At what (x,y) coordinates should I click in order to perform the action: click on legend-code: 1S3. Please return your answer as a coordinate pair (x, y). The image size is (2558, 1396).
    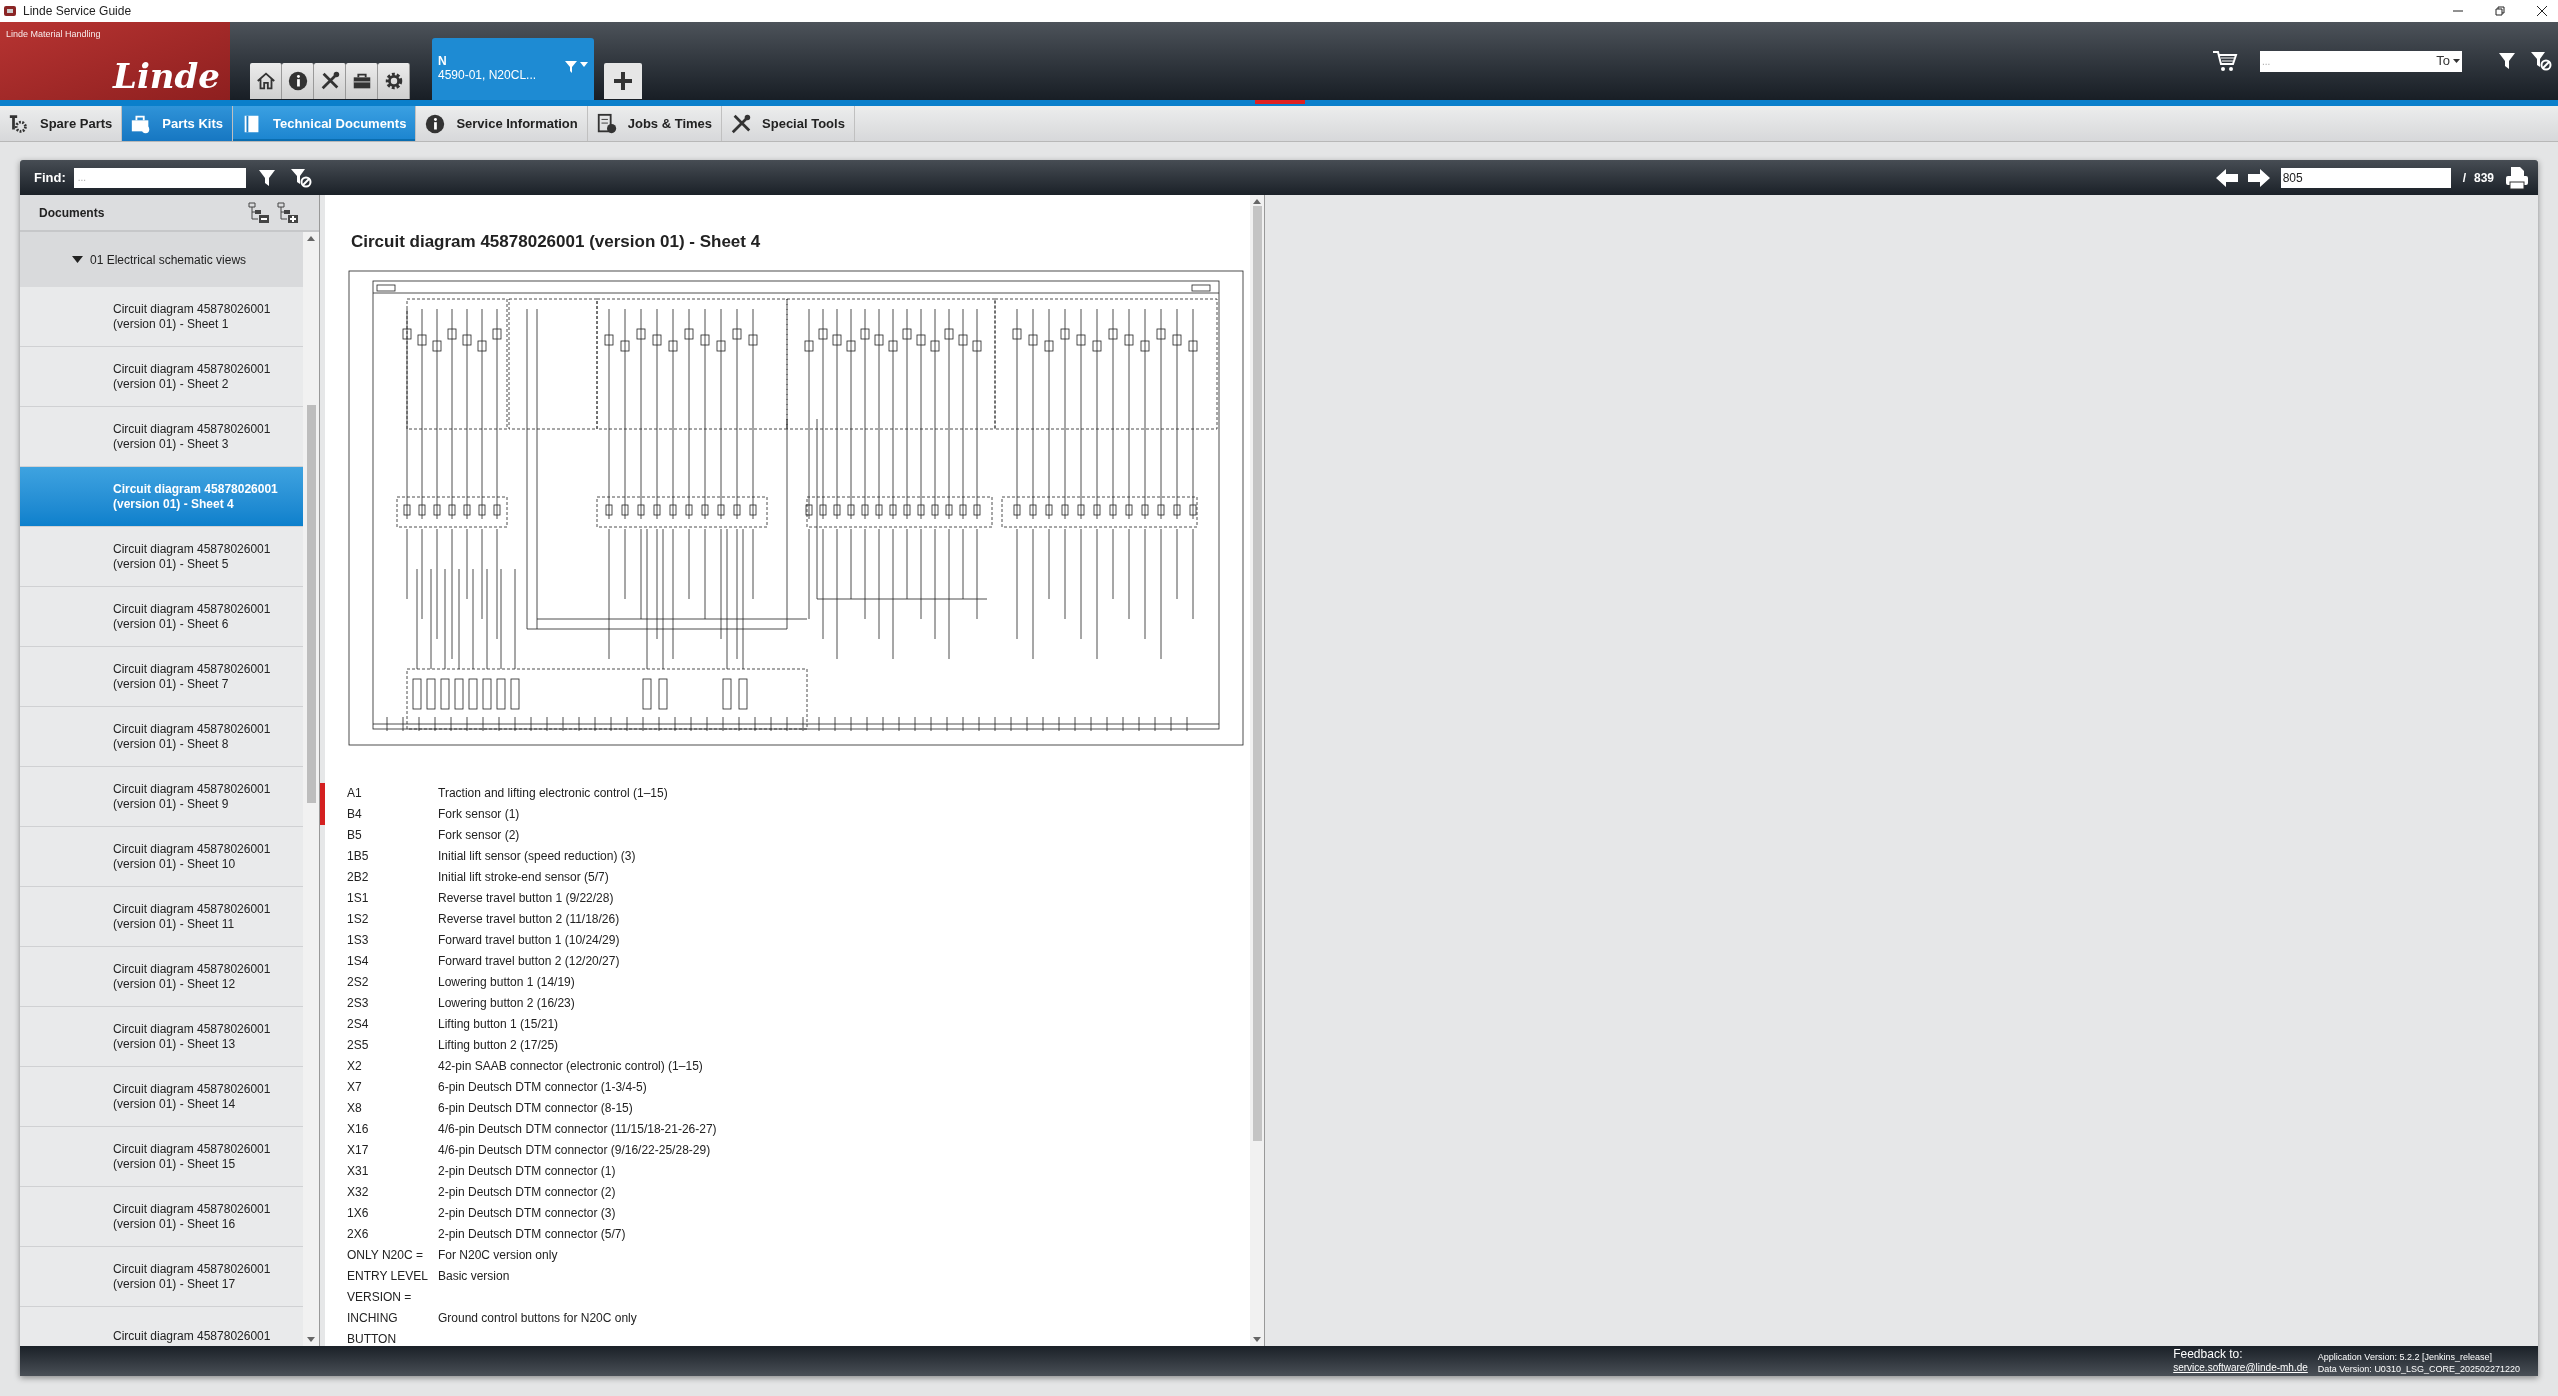
    Looking at the image, I should click on (358, 940).